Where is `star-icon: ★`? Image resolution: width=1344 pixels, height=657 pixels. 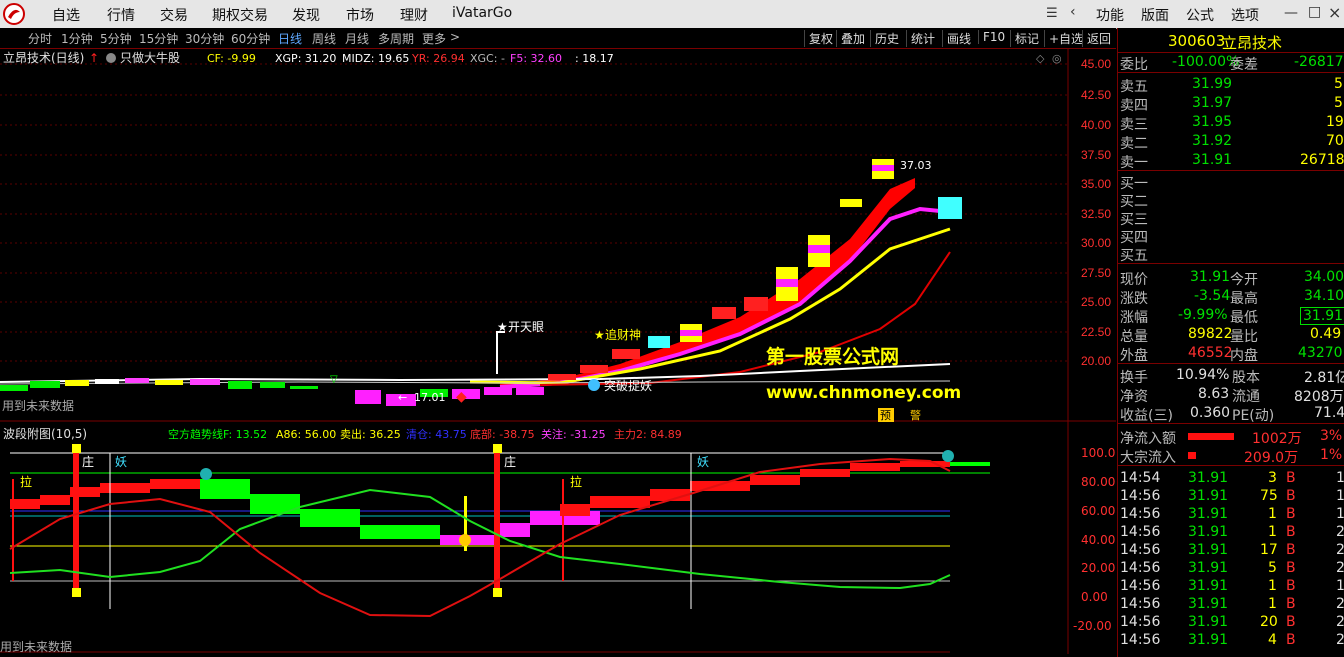 star-icon: ★ is located at coordinates (599, 335).